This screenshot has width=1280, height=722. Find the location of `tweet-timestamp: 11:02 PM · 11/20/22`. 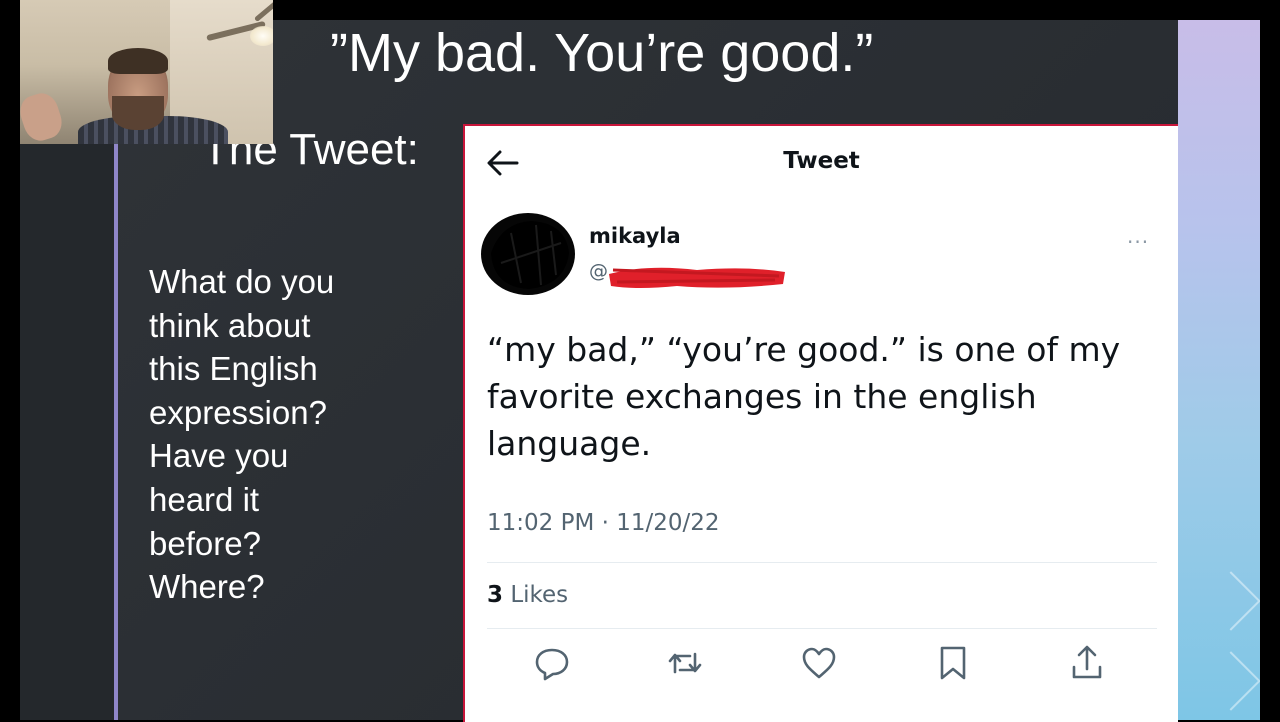

tweet-timestamp: 11:02 PM · 11/20/22 is located at coordinates (603, 523).